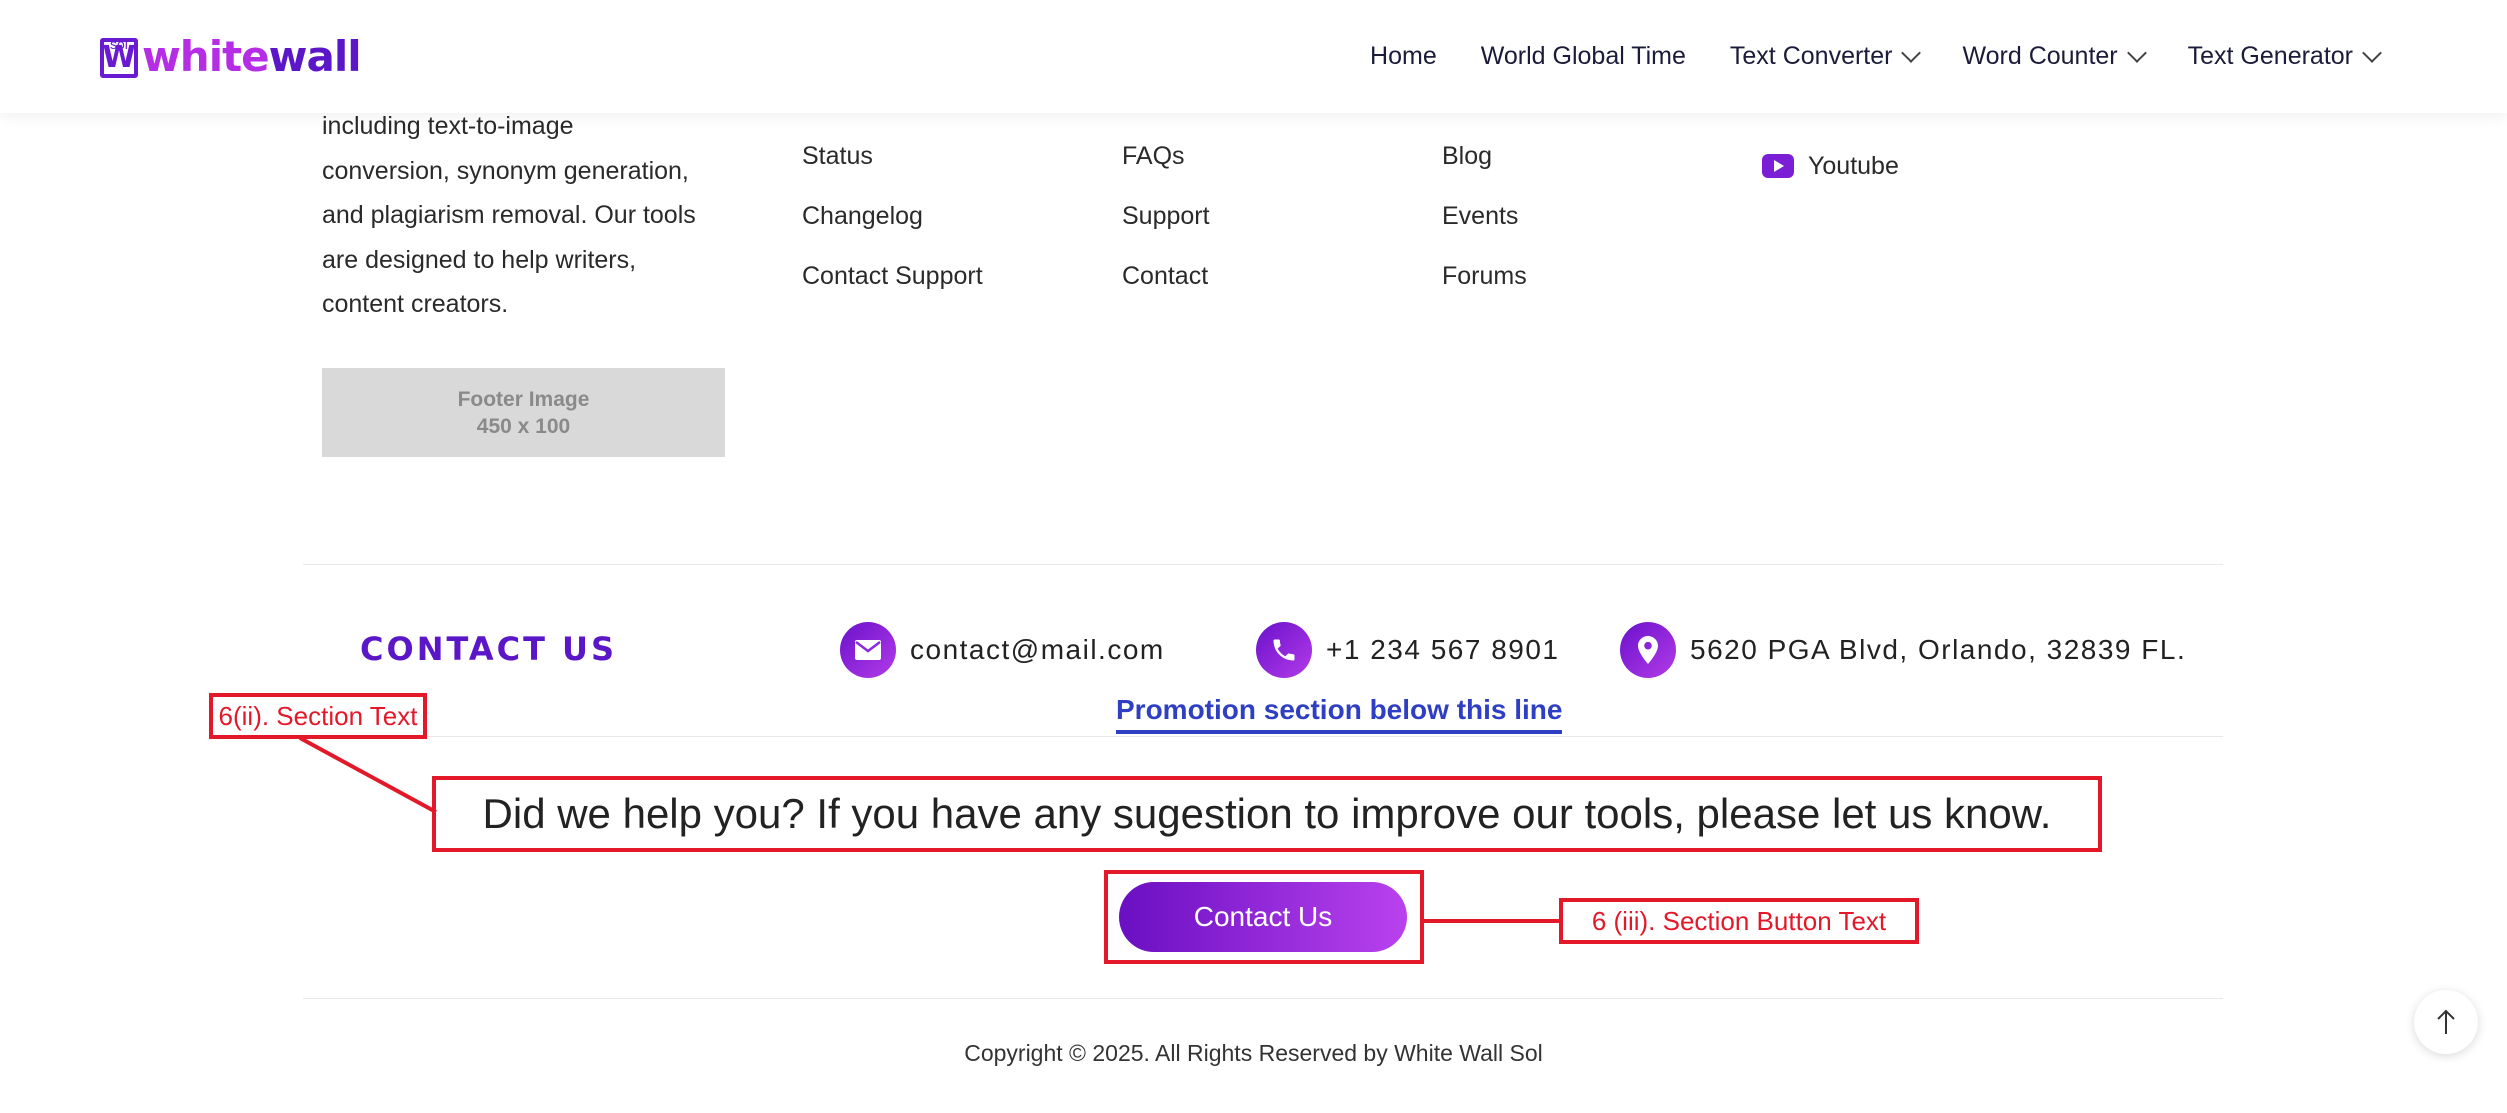 The height and width of the screenshot is (1113, 2507). Describe the element at coordinates (892, 166) in the screenshot. I see `footer-link-status: Status` at that location.